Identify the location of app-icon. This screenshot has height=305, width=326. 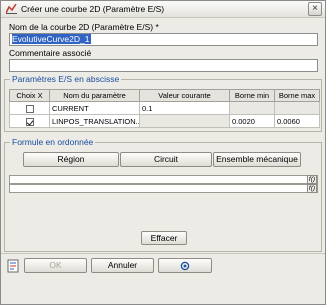
(11, 9).